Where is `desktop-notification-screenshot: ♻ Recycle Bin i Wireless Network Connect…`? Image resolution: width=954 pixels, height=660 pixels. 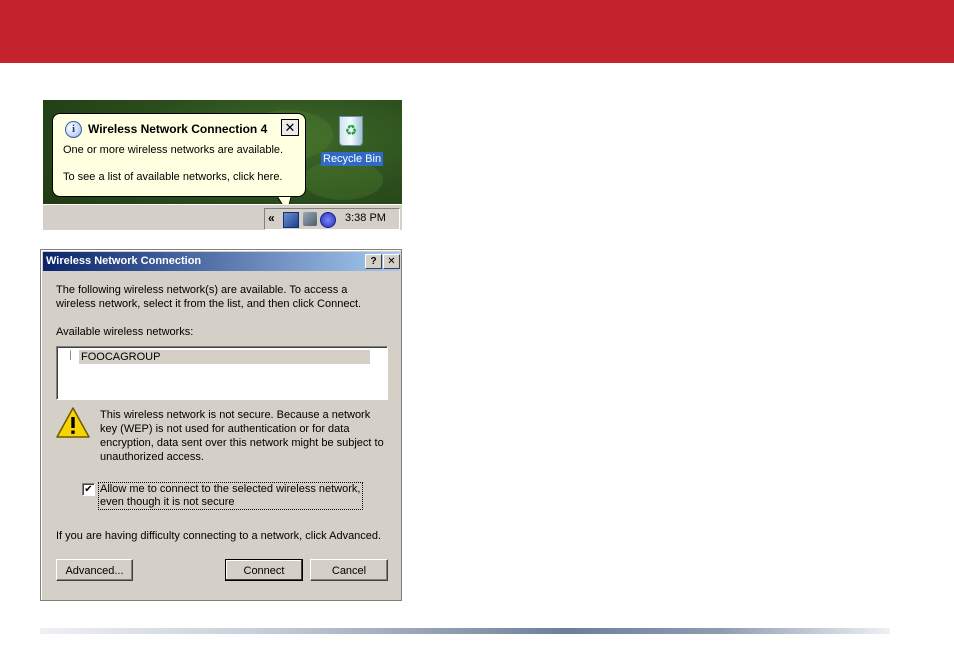
desktop-notification-screenshot: ♻ Recycle Bin i Wireless Network Connect… is located at coordinates (222, 165).